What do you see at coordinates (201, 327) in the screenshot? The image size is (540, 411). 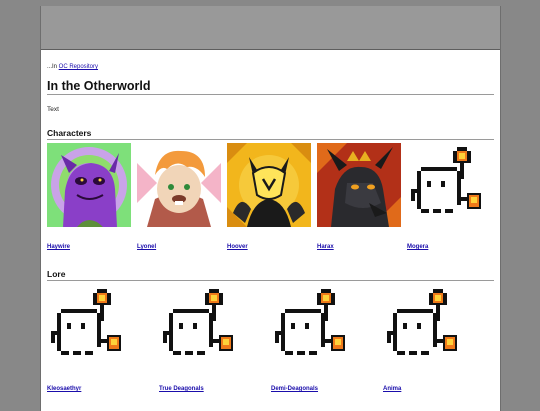 I see `true-deagonals-image` at bounding box center [201, 327].